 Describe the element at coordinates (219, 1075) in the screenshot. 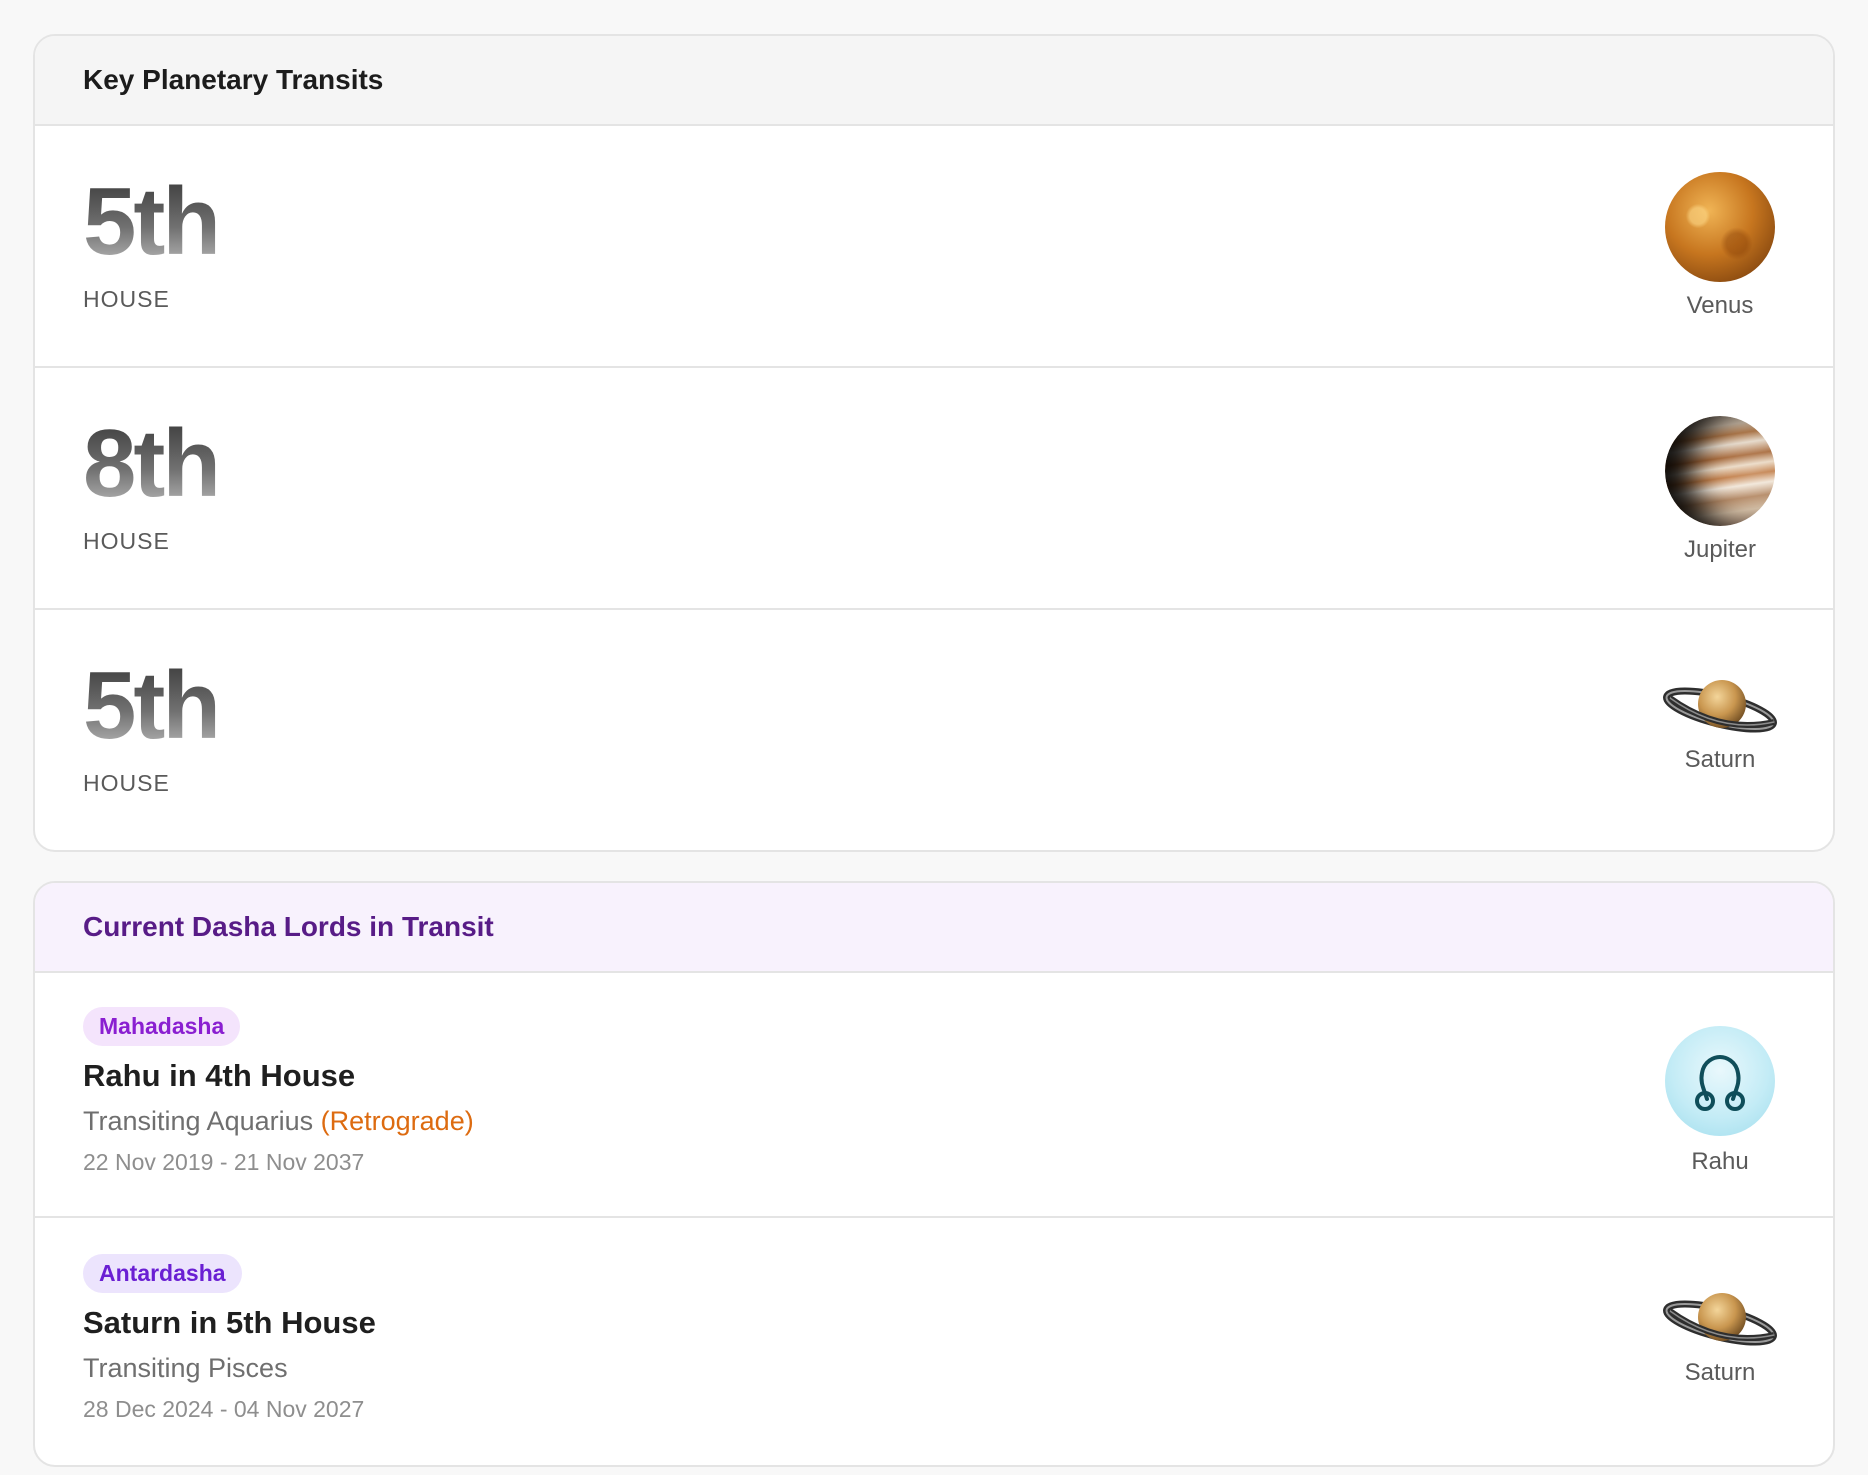

I see `dasha-title: Rahu in 4th House` at that location.